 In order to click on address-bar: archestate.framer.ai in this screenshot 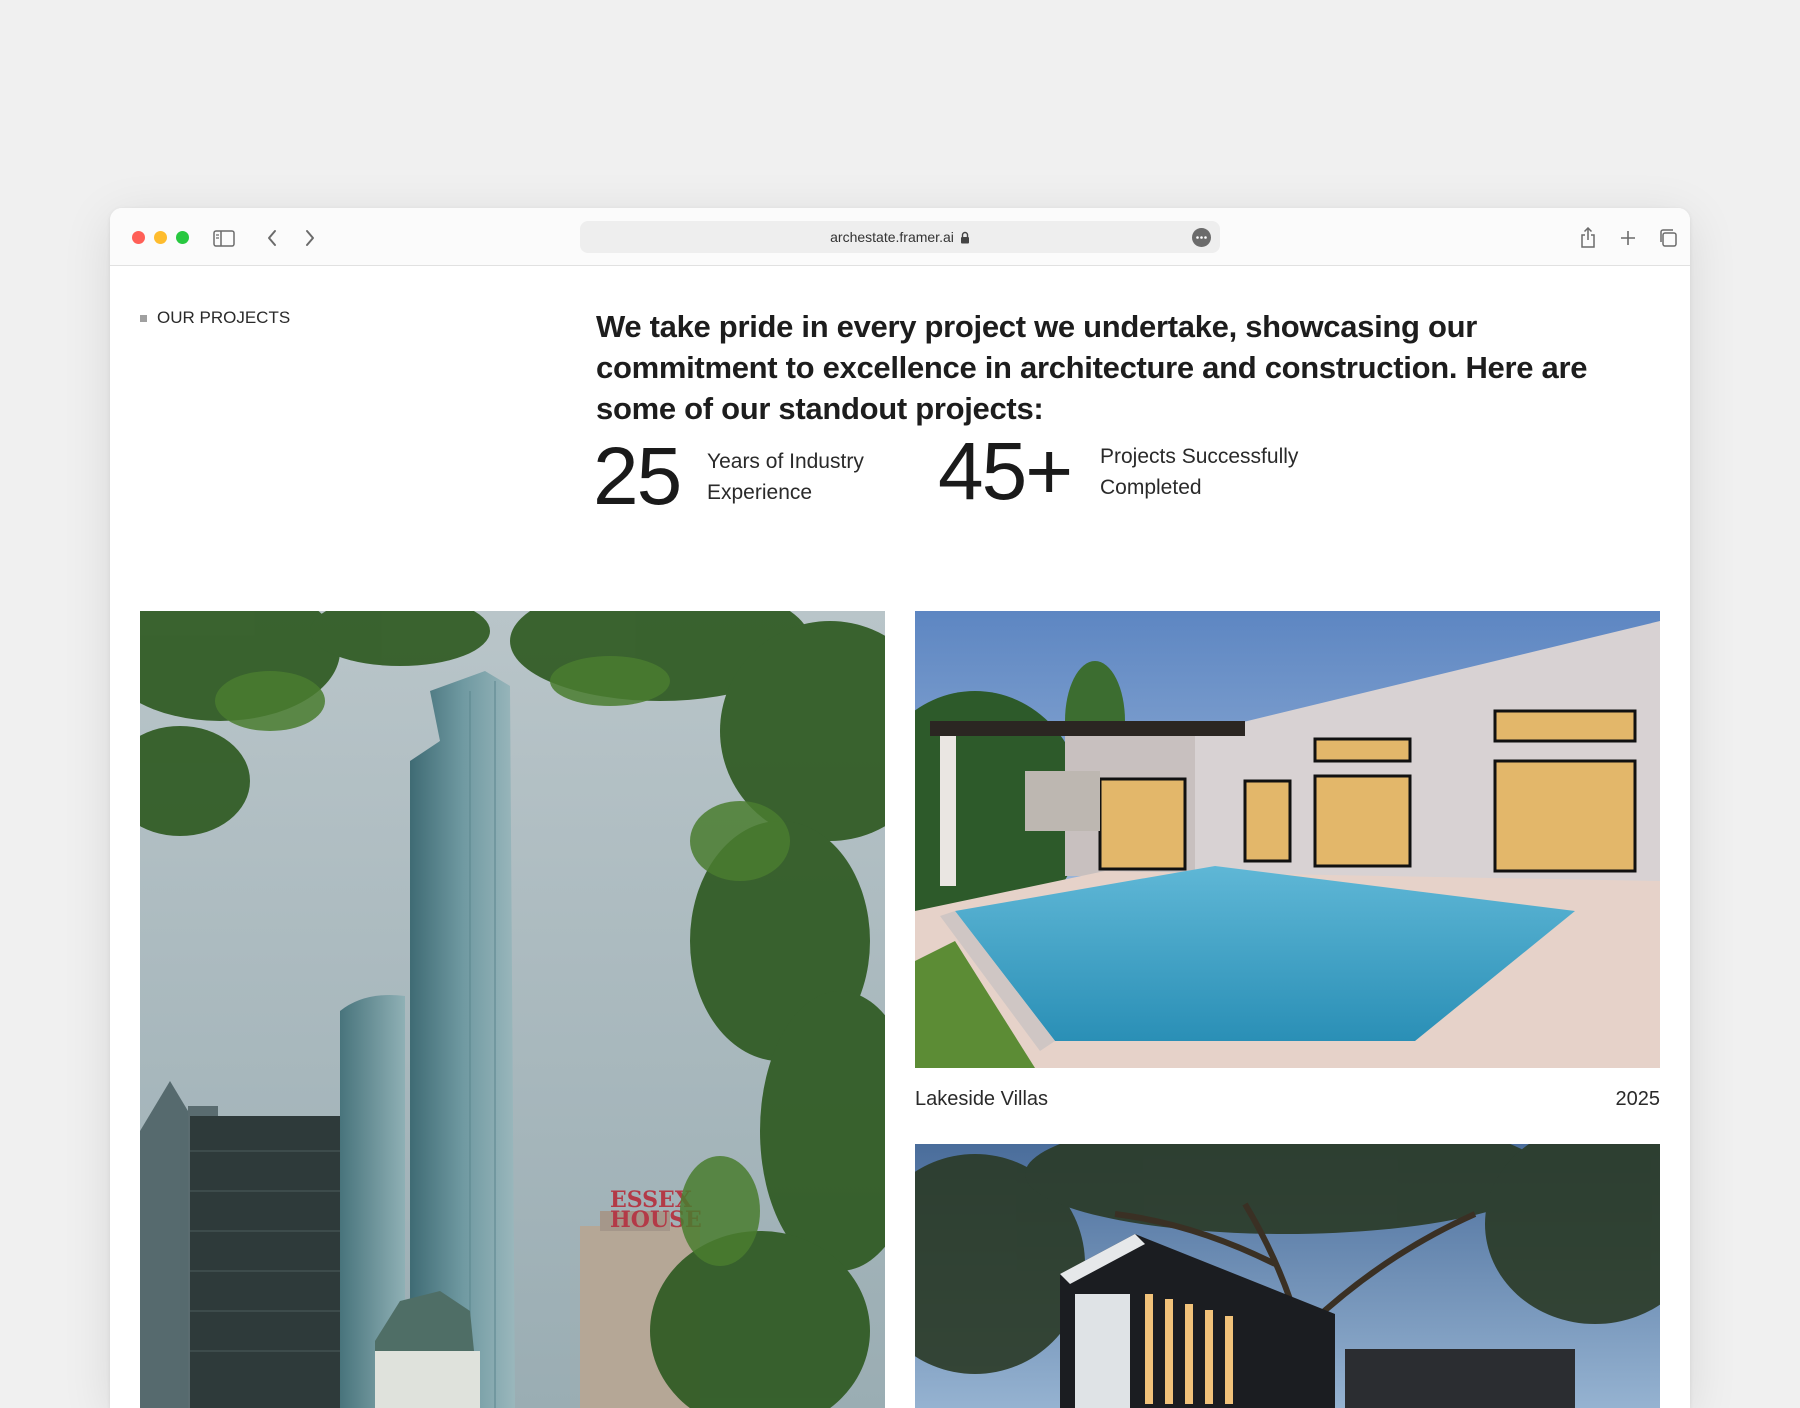, I will do `click(900, 237)`.